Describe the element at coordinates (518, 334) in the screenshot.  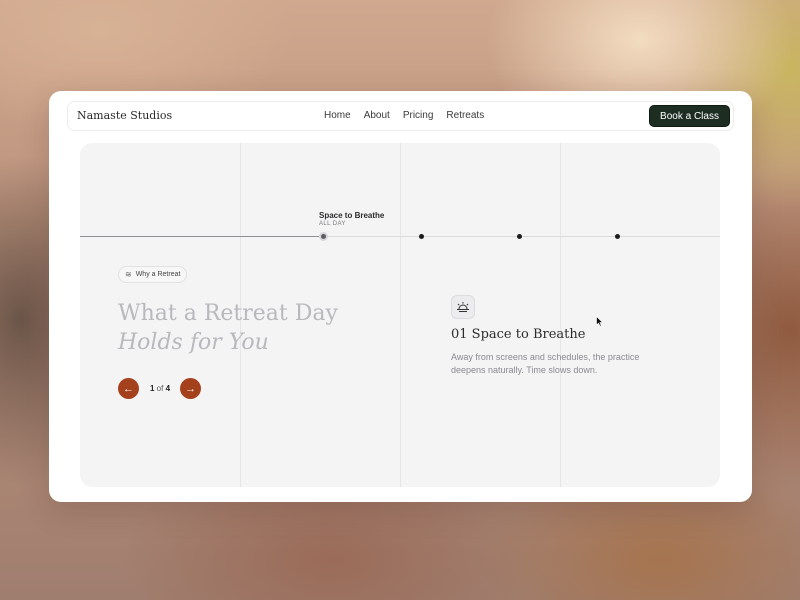
I see `feature-title: 01 Space to Breathe` at that location.